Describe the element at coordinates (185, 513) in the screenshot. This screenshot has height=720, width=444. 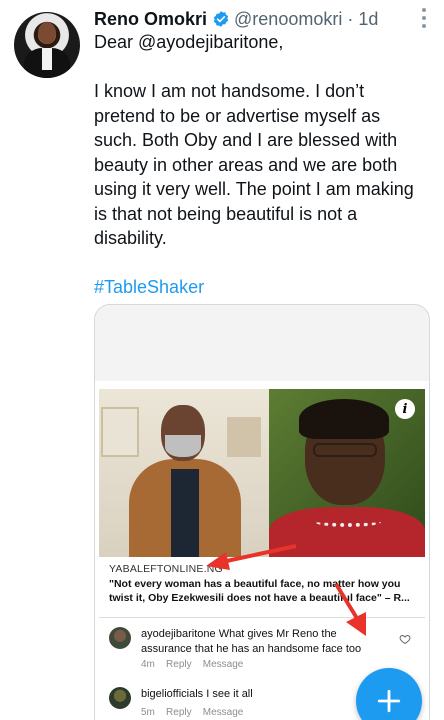
I see `shirt` at that location.